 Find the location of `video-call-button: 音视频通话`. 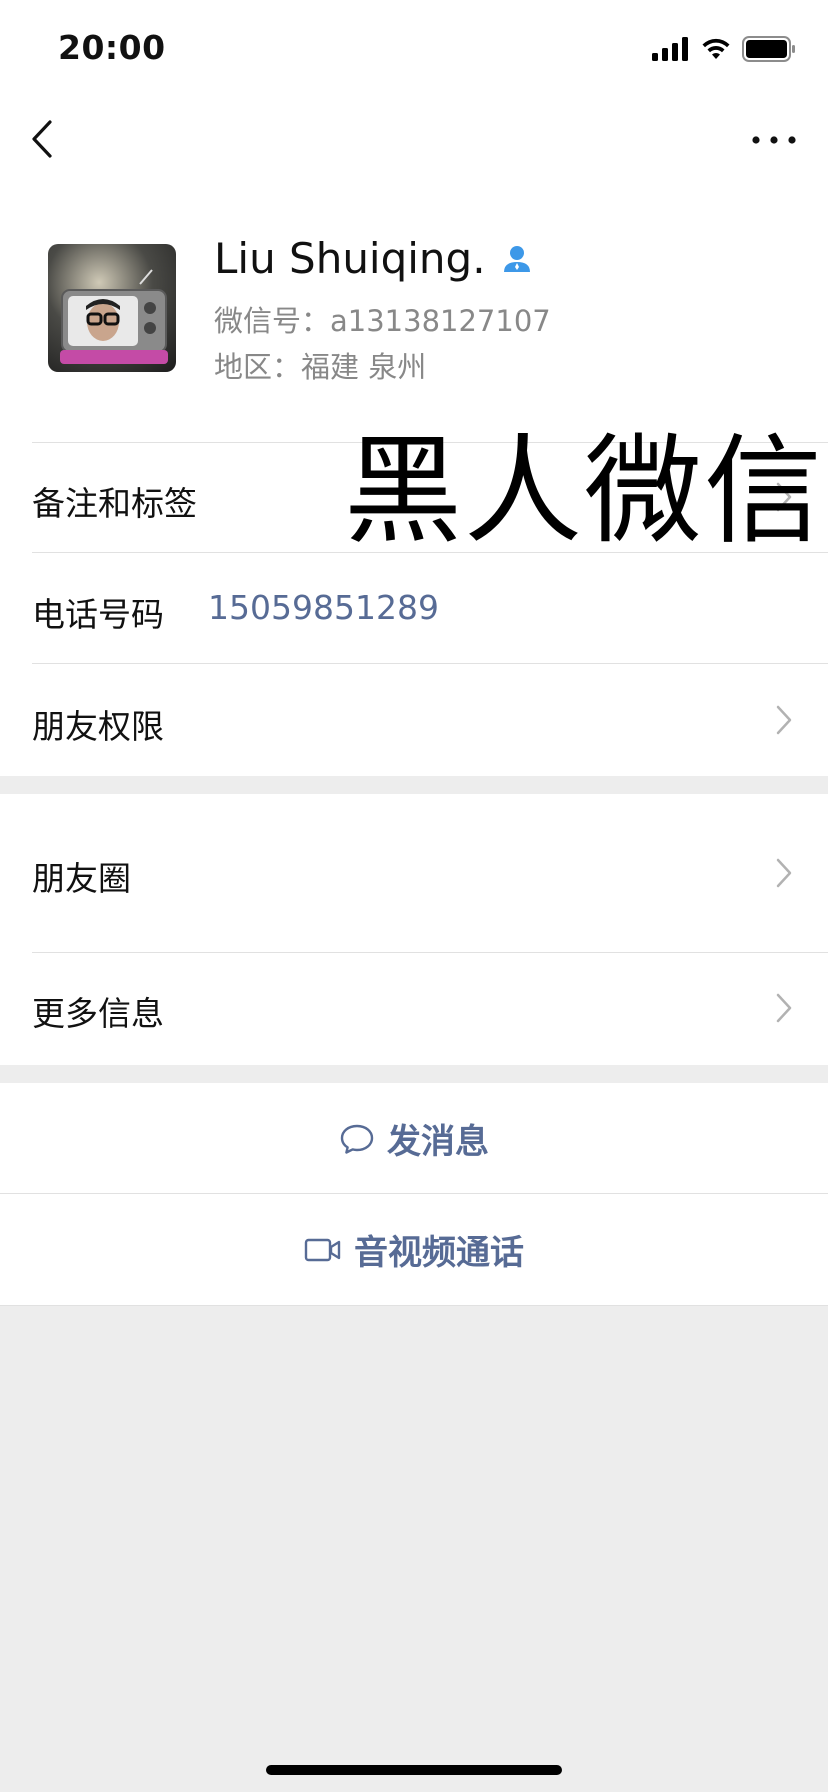

video-call-button: 音视频通话 is located at coordinates (414, 1249).